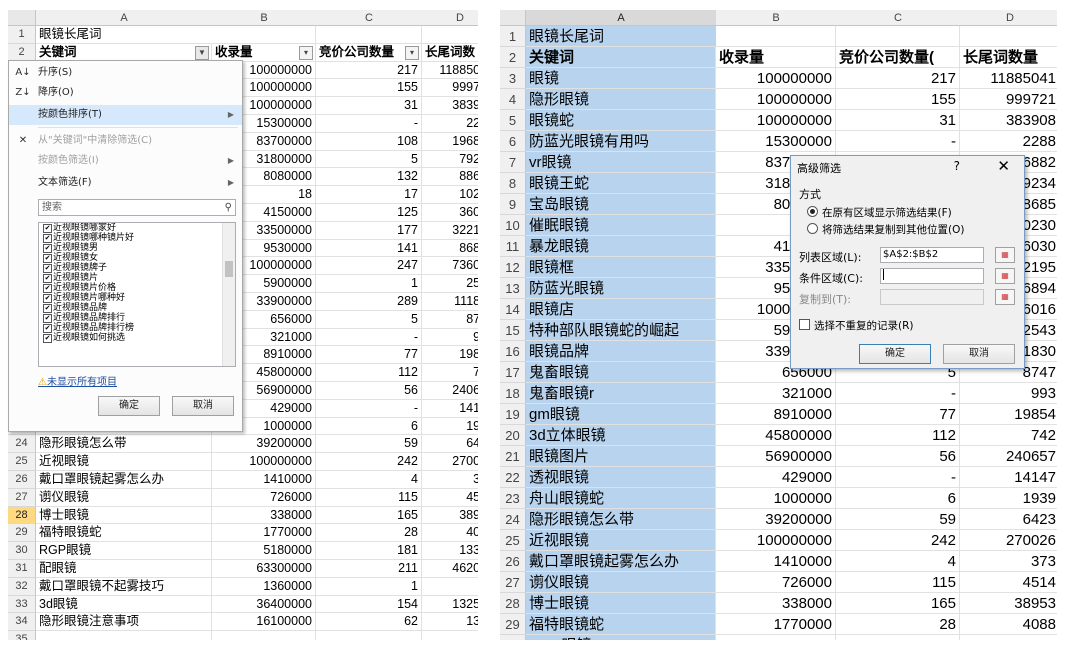 This screenshot has width=1065, height=650. What do you see at coordinates (898, 540) in the screenshot?
I see `cell-c25: 242` at bounding box center [898, 540].